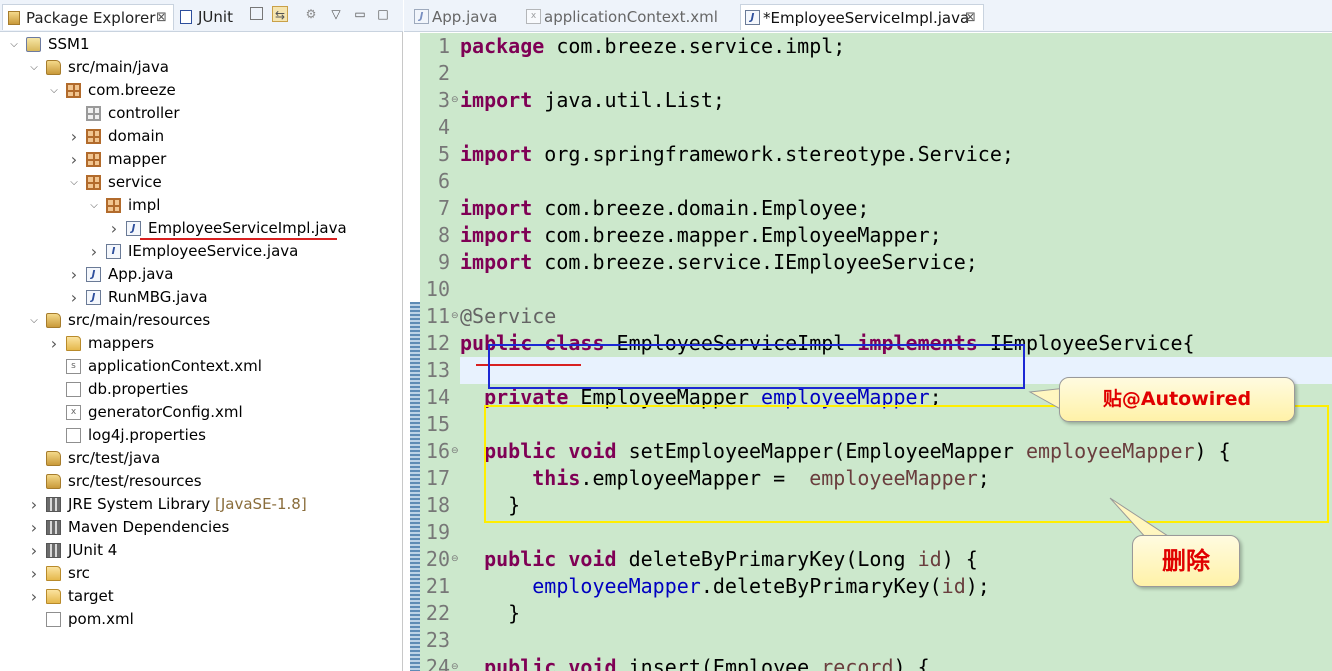  Describe the element at coordinates (200, 90) in the screenshot. I see `tree-item: ⌵ com.breeze` at that location.